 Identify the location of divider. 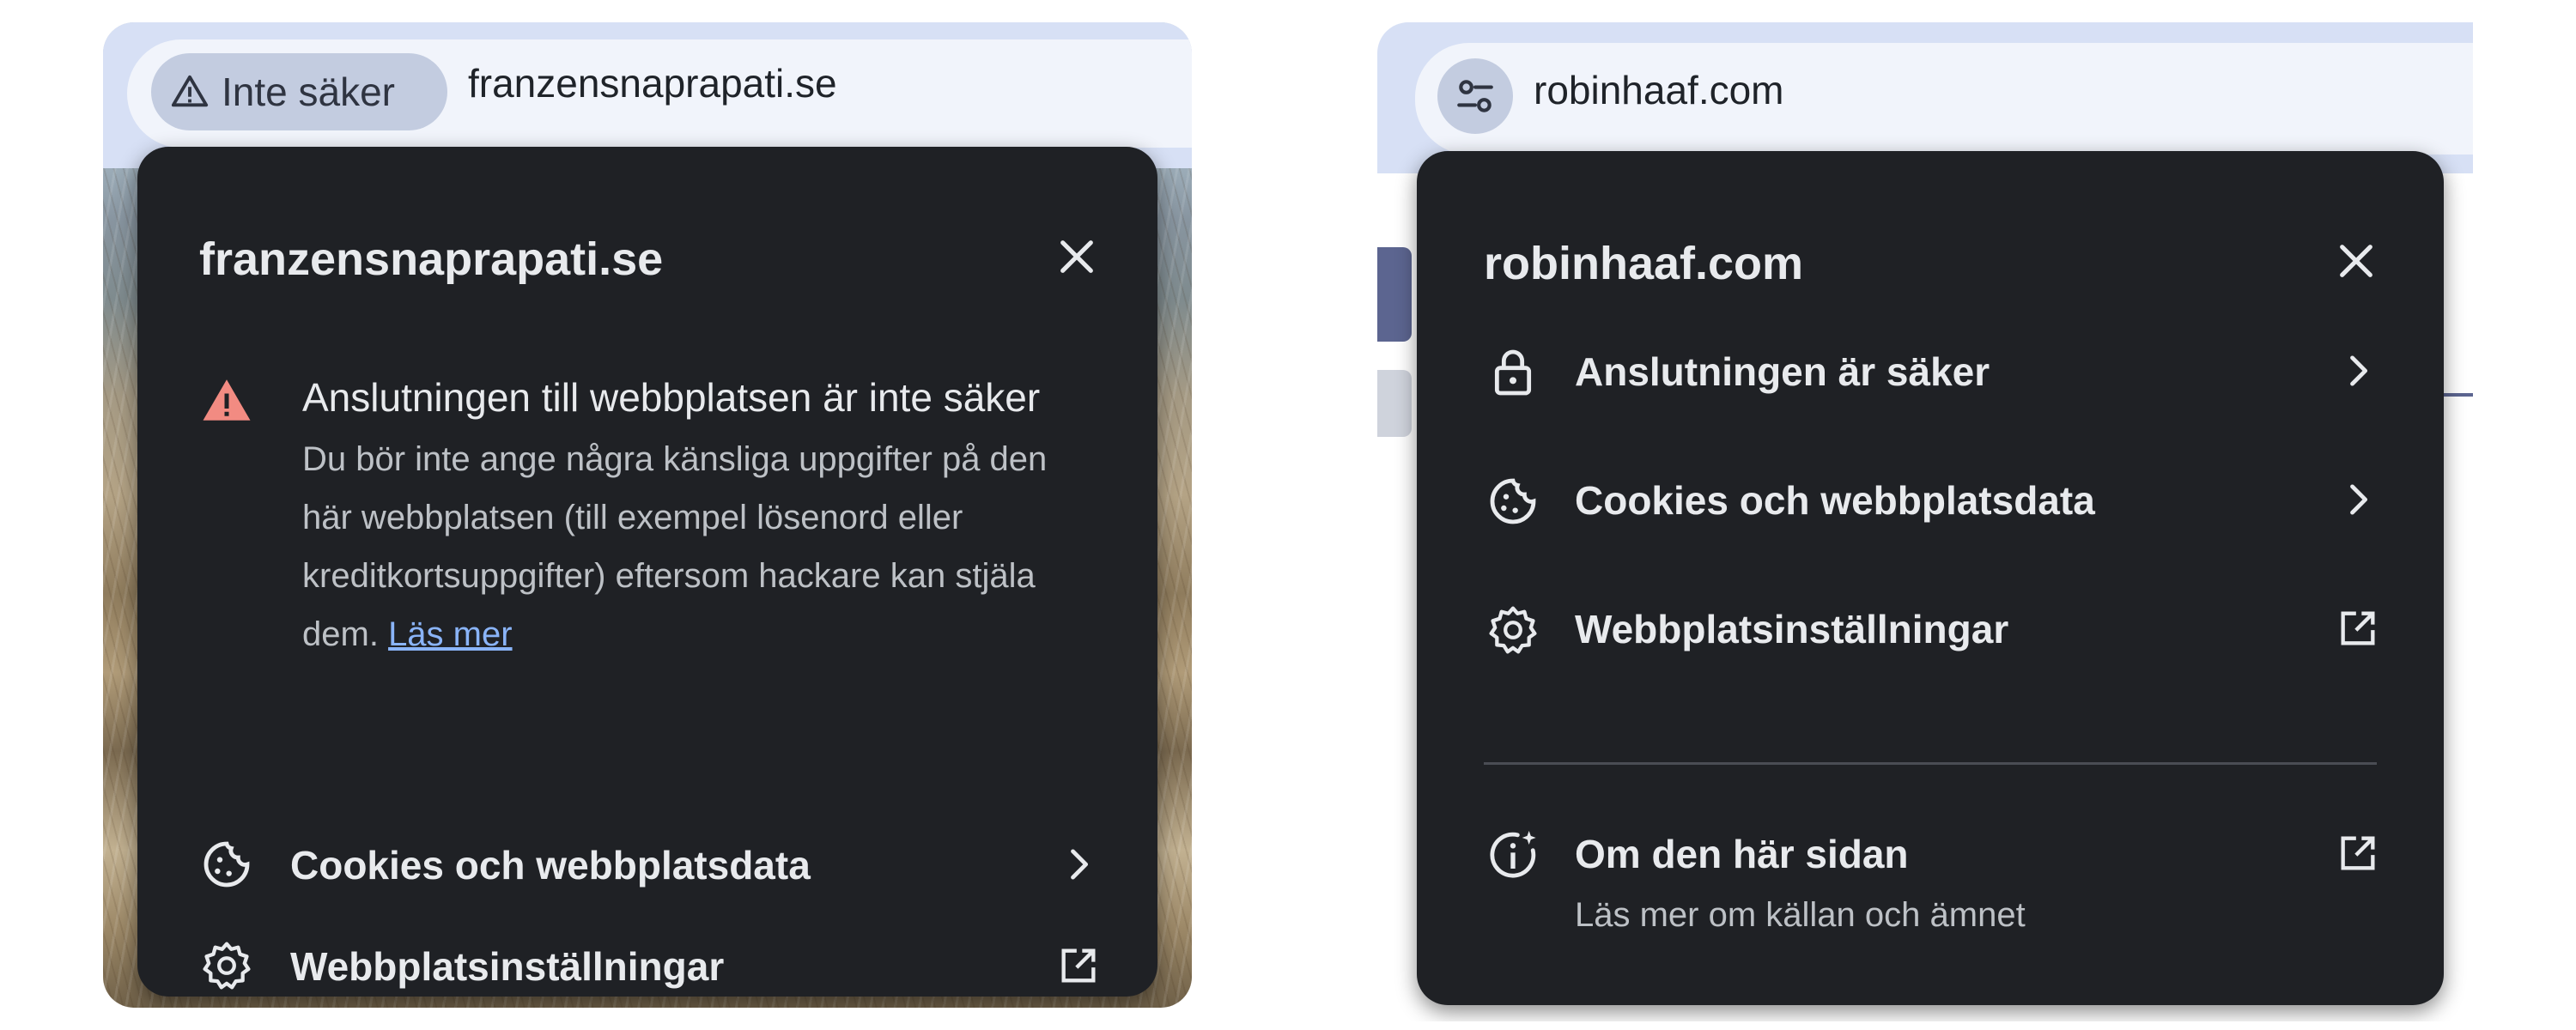
(1931, 763).